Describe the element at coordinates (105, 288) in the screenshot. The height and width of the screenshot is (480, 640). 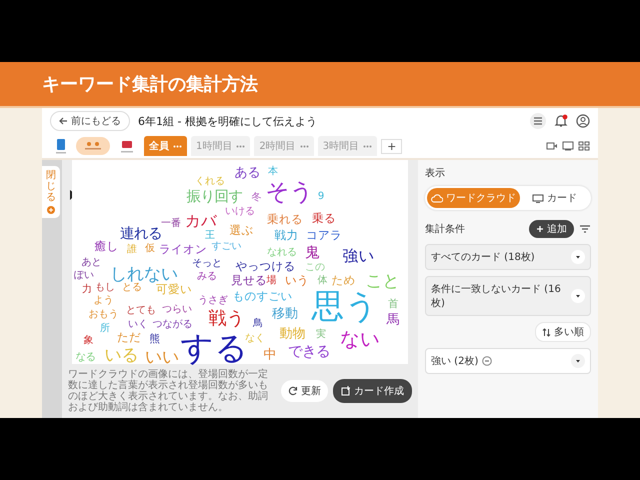
I see `cloud-word: もし` at that location.